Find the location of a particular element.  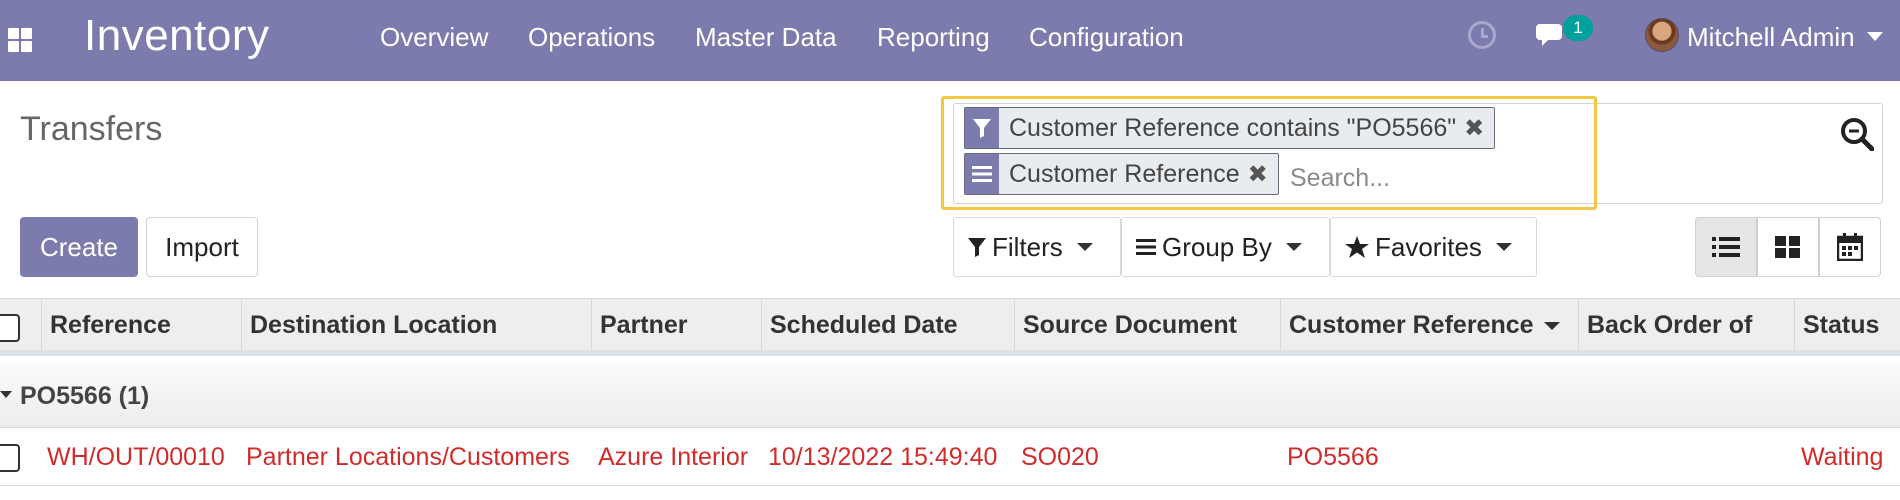

calendar-view-button is located at coordinates (1850, 247).